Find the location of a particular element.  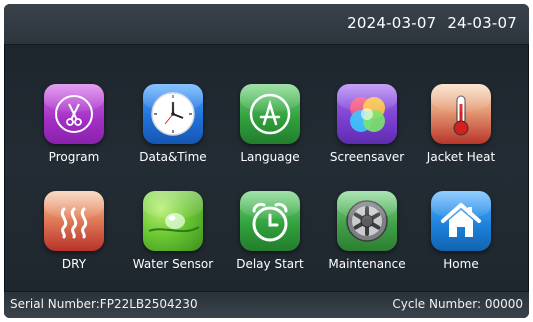

date-text: 2024-03-07 is located at coordinates (392, 23).